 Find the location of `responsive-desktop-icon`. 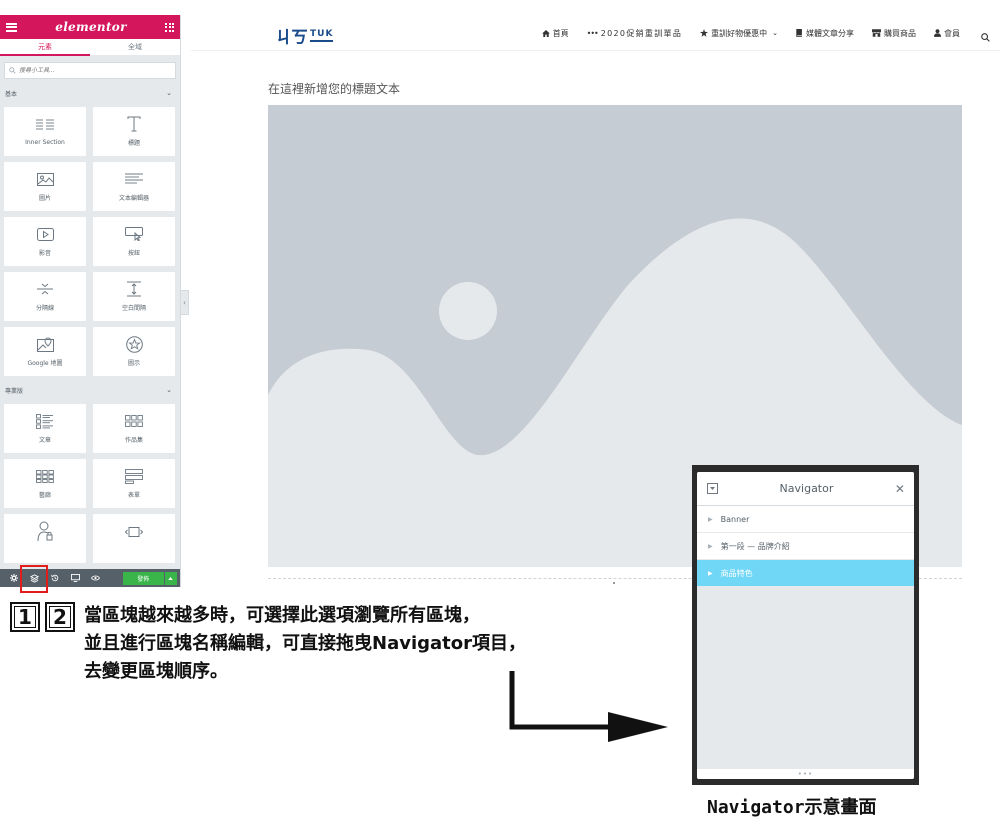

responsive-desktop-icon is located at coordinates (75, 578).